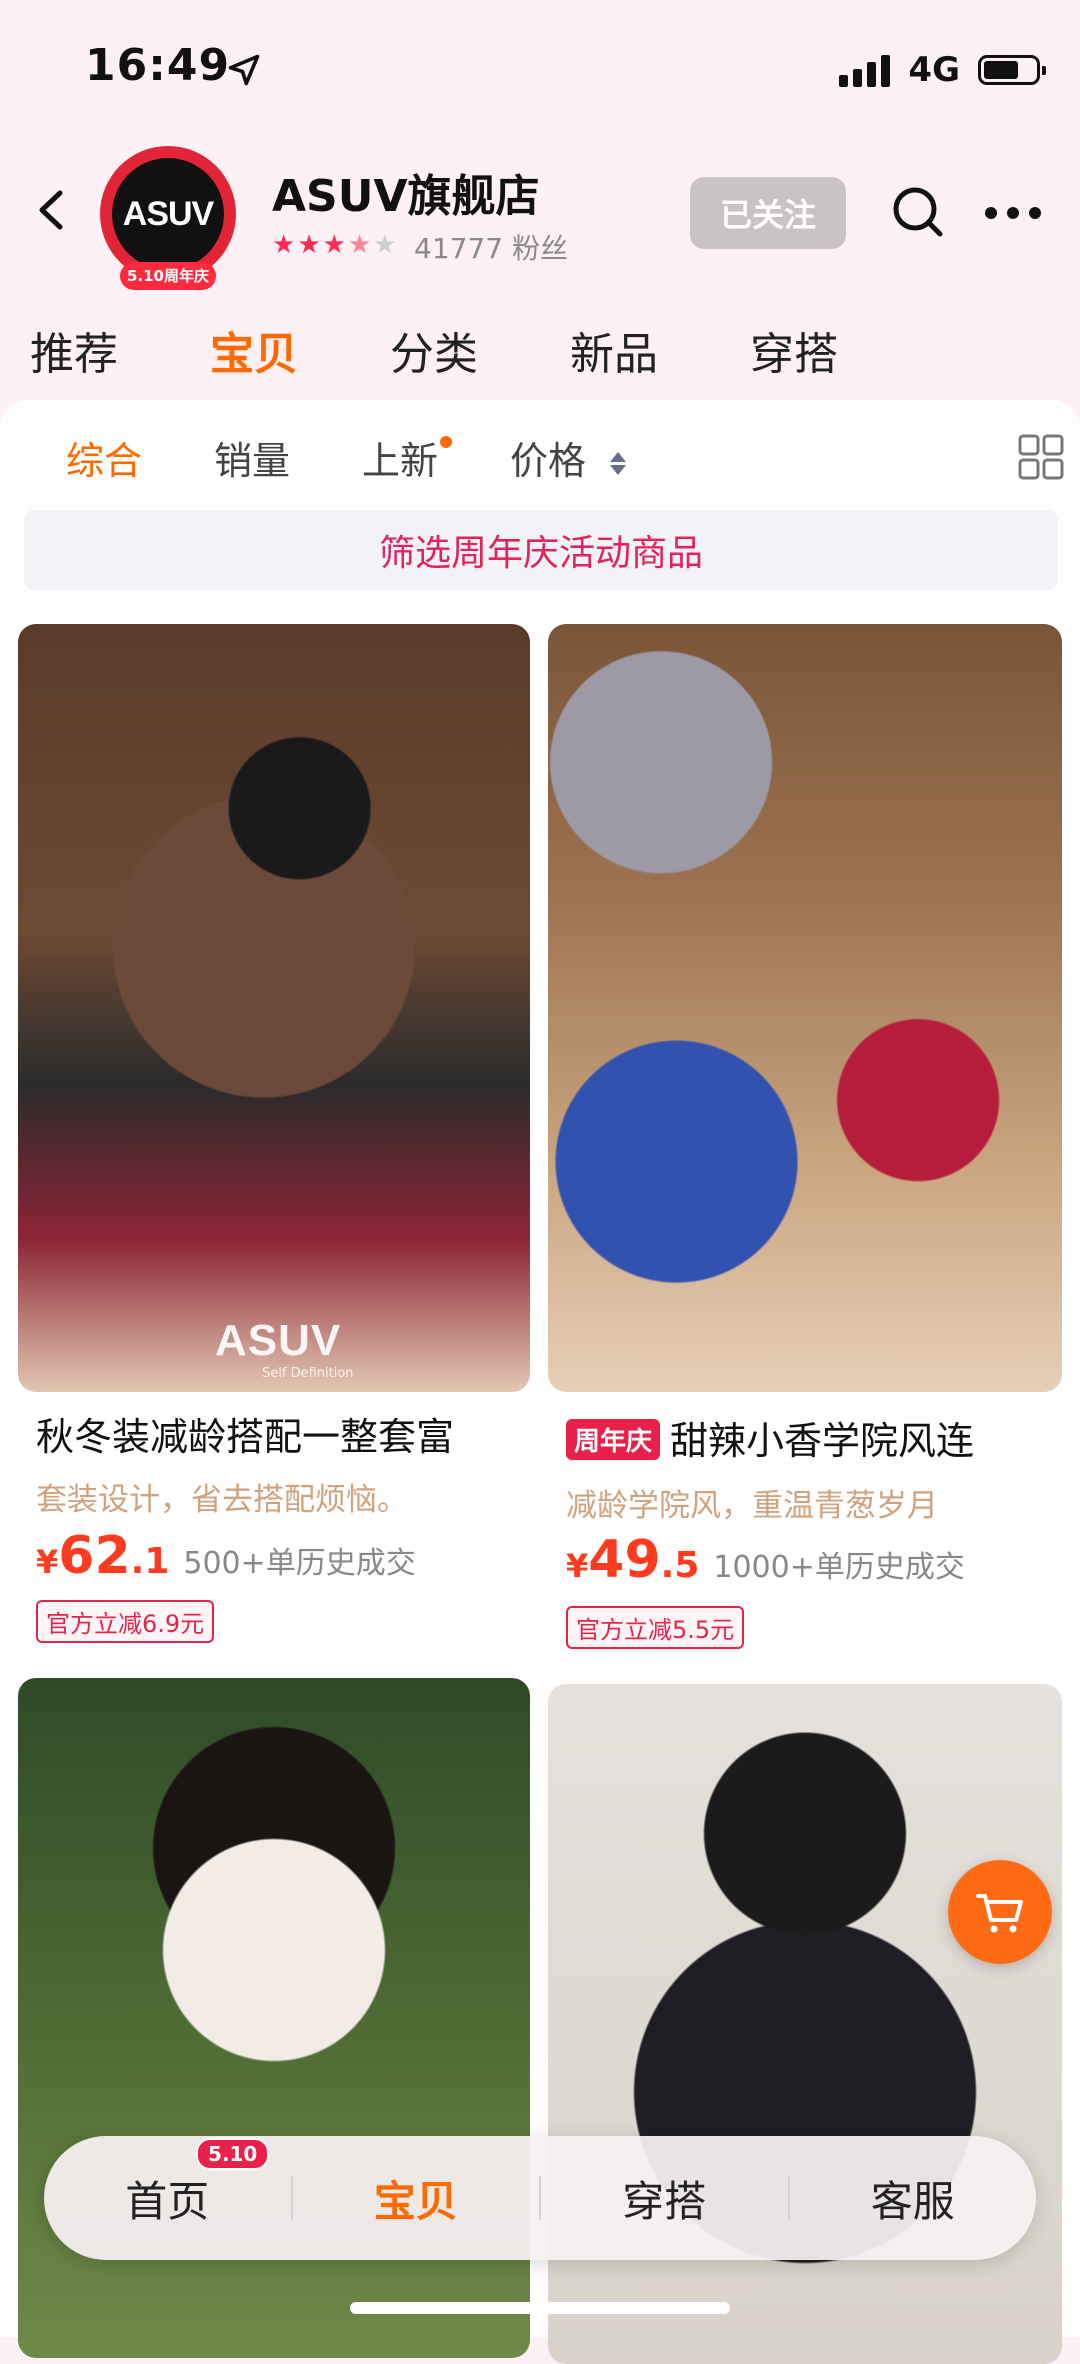 The image size is (1080, 2364). Describe the element at coordinates (624, 1560) in the screenshot. I see `price-integer: 49` at that location.